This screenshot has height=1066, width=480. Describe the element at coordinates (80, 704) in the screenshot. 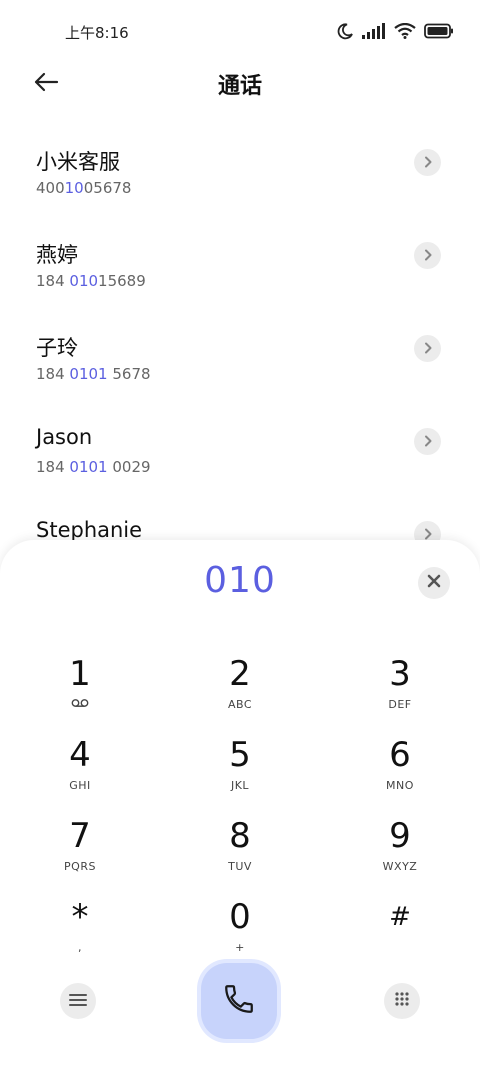

I see `voicemail-icon` at that location.